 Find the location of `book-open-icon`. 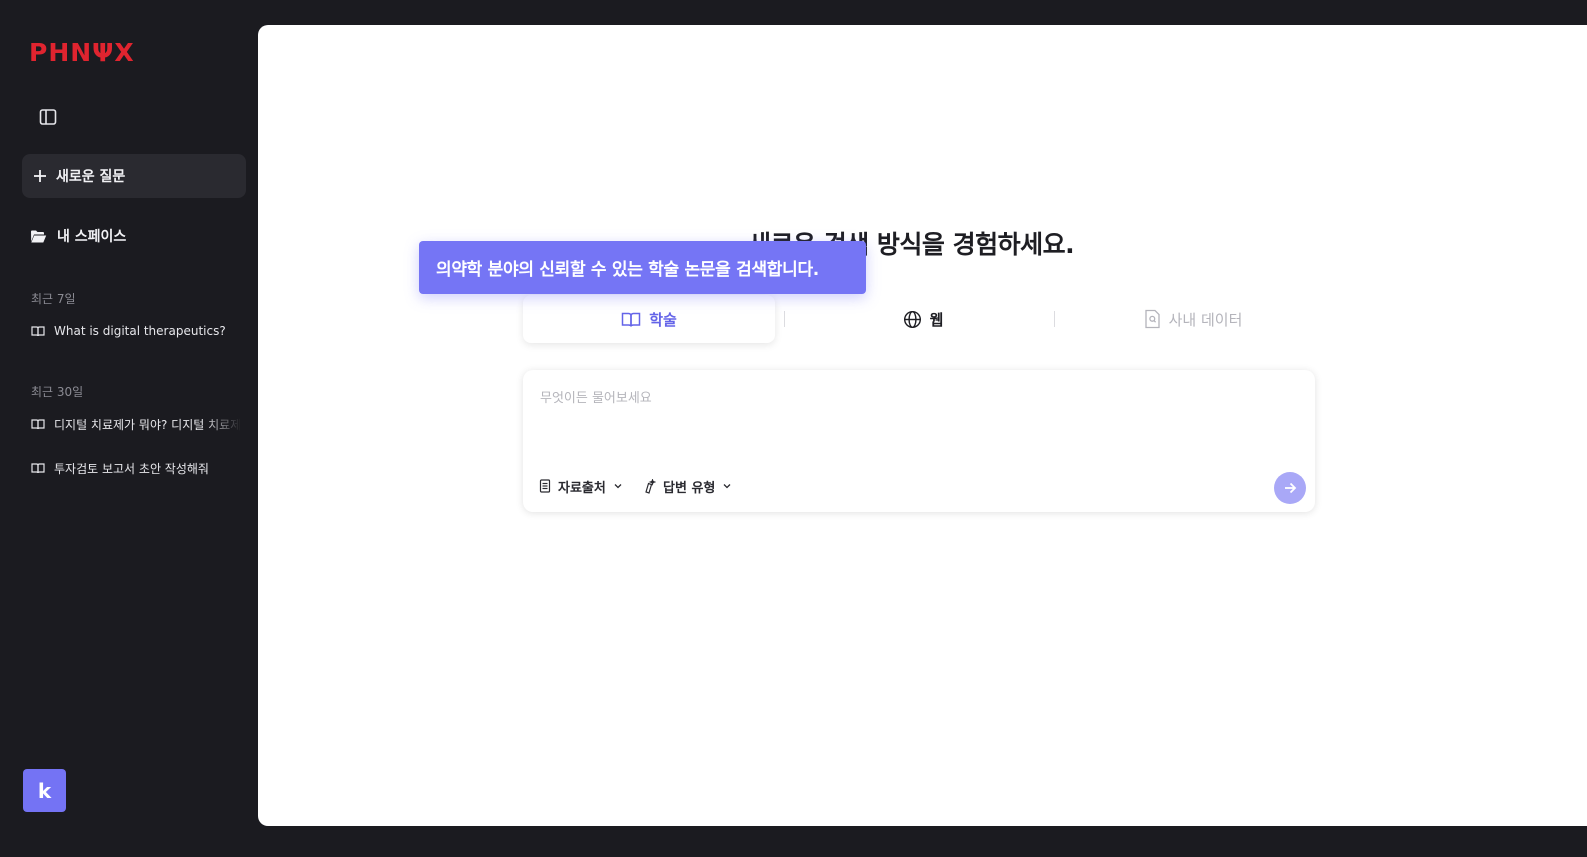

book-open-icon is located at coordinates (631, 319).